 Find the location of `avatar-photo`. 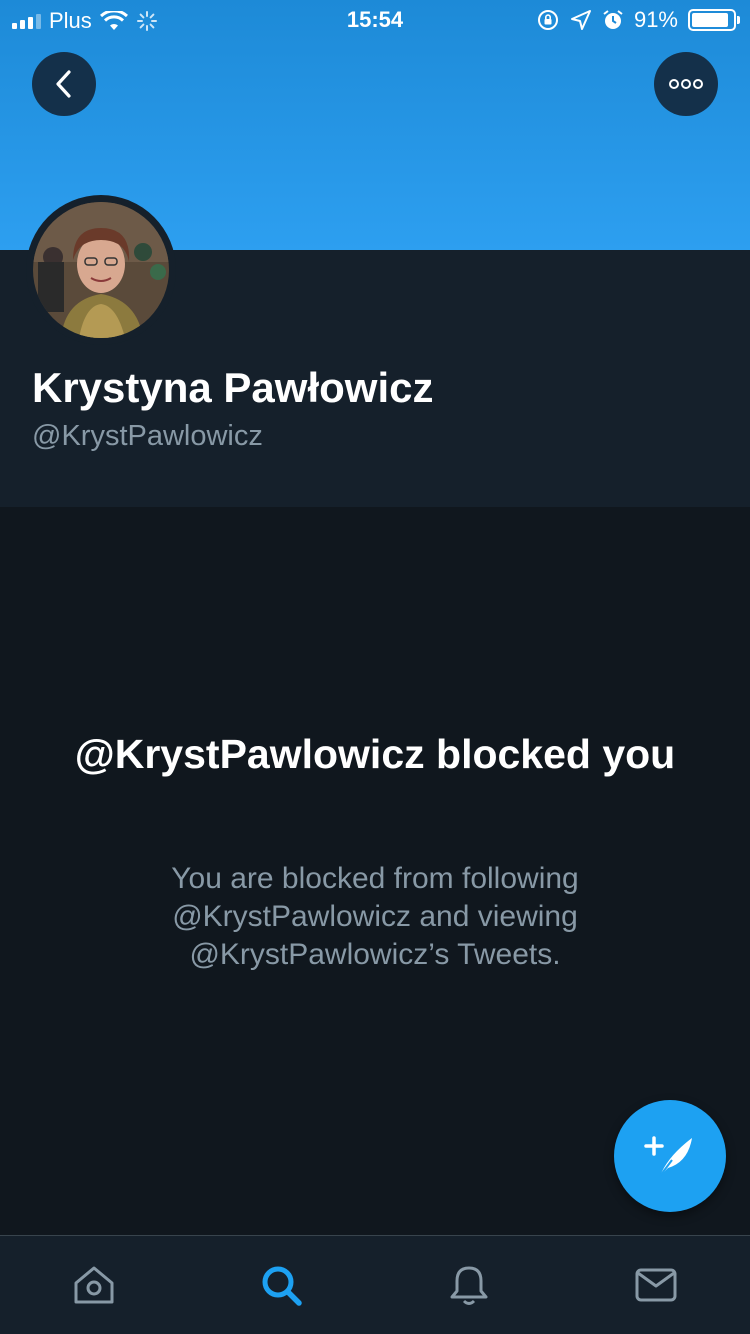

avatar-photo is located at coordinates (101, 270).